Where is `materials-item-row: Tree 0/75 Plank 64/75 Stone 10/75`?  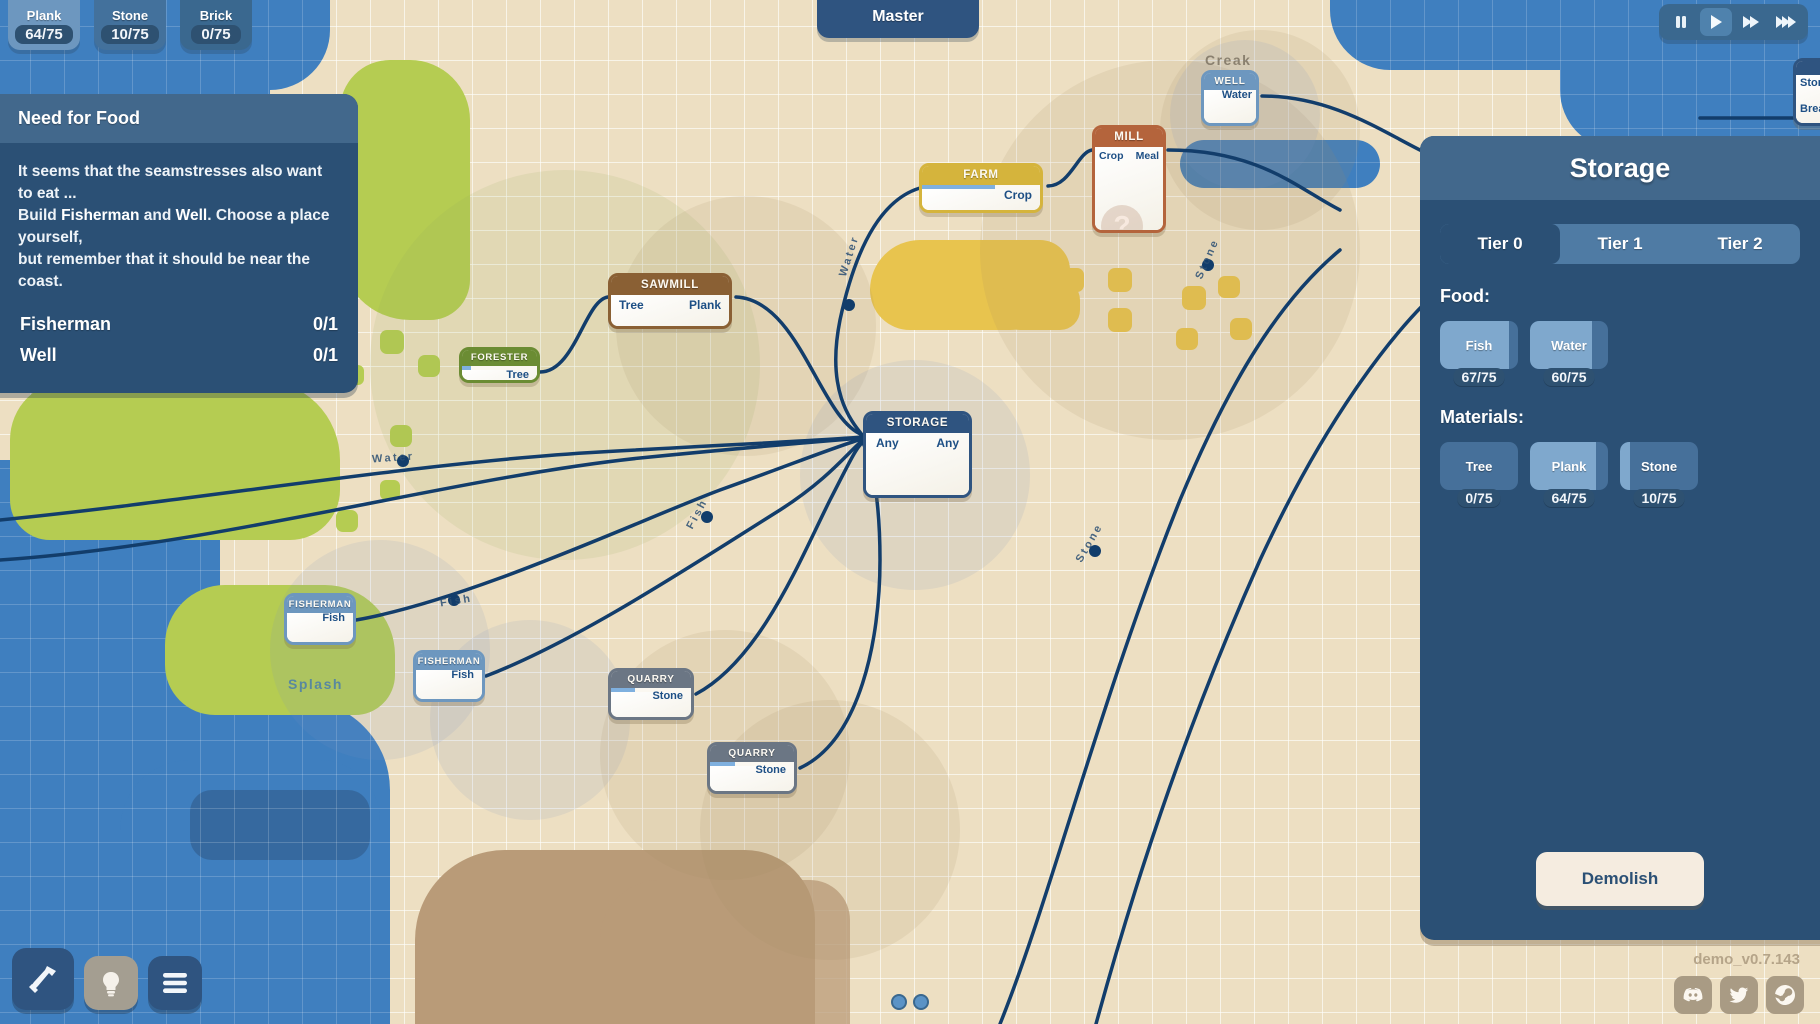
materials-item-row: Tree 0/75 Plank 64/75 Stone 10/75 is located at coordinates (1630, 474).